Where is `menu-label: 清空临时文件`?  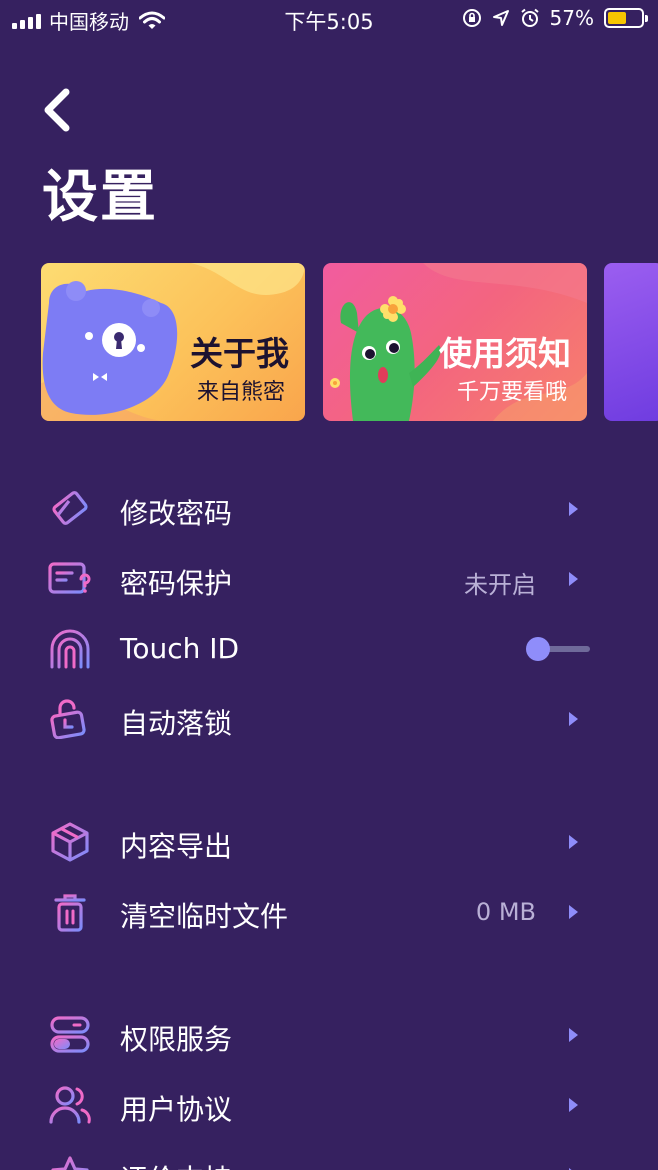
menu-label: 清空临时文件 is located at coordinates (204, 916).